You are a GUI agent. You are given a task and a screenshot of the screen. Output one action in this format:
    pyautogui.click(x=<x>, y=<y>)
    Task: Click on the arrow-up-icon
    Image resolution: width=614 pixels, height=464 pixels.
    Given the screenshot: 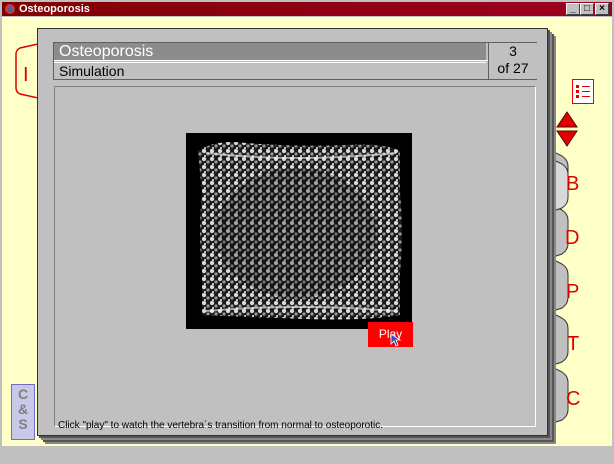 What is the action you would take?
    pyautogui.click(x=567, y=119)
    